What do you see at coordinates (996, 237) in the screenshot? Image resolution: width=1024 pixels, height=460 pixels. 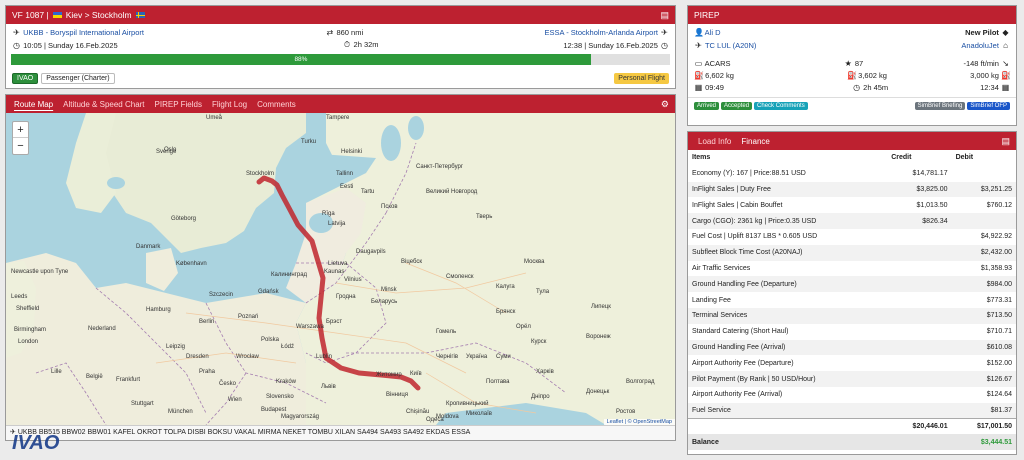 I see `finance-debit: $4,922.92` at bounding box center [996, 237].